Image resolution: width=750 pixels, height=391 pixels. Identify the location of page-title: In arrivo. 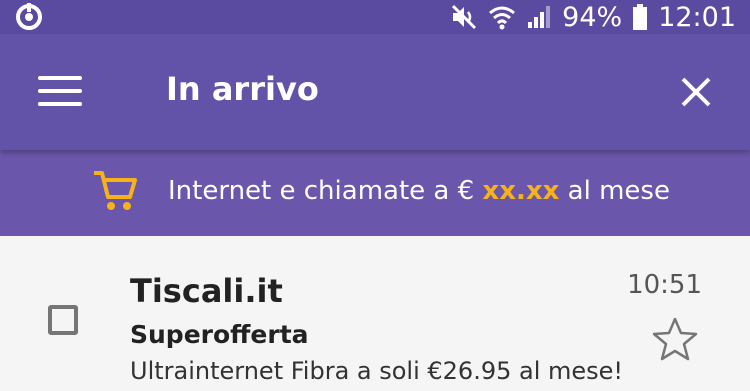
(242, 89).